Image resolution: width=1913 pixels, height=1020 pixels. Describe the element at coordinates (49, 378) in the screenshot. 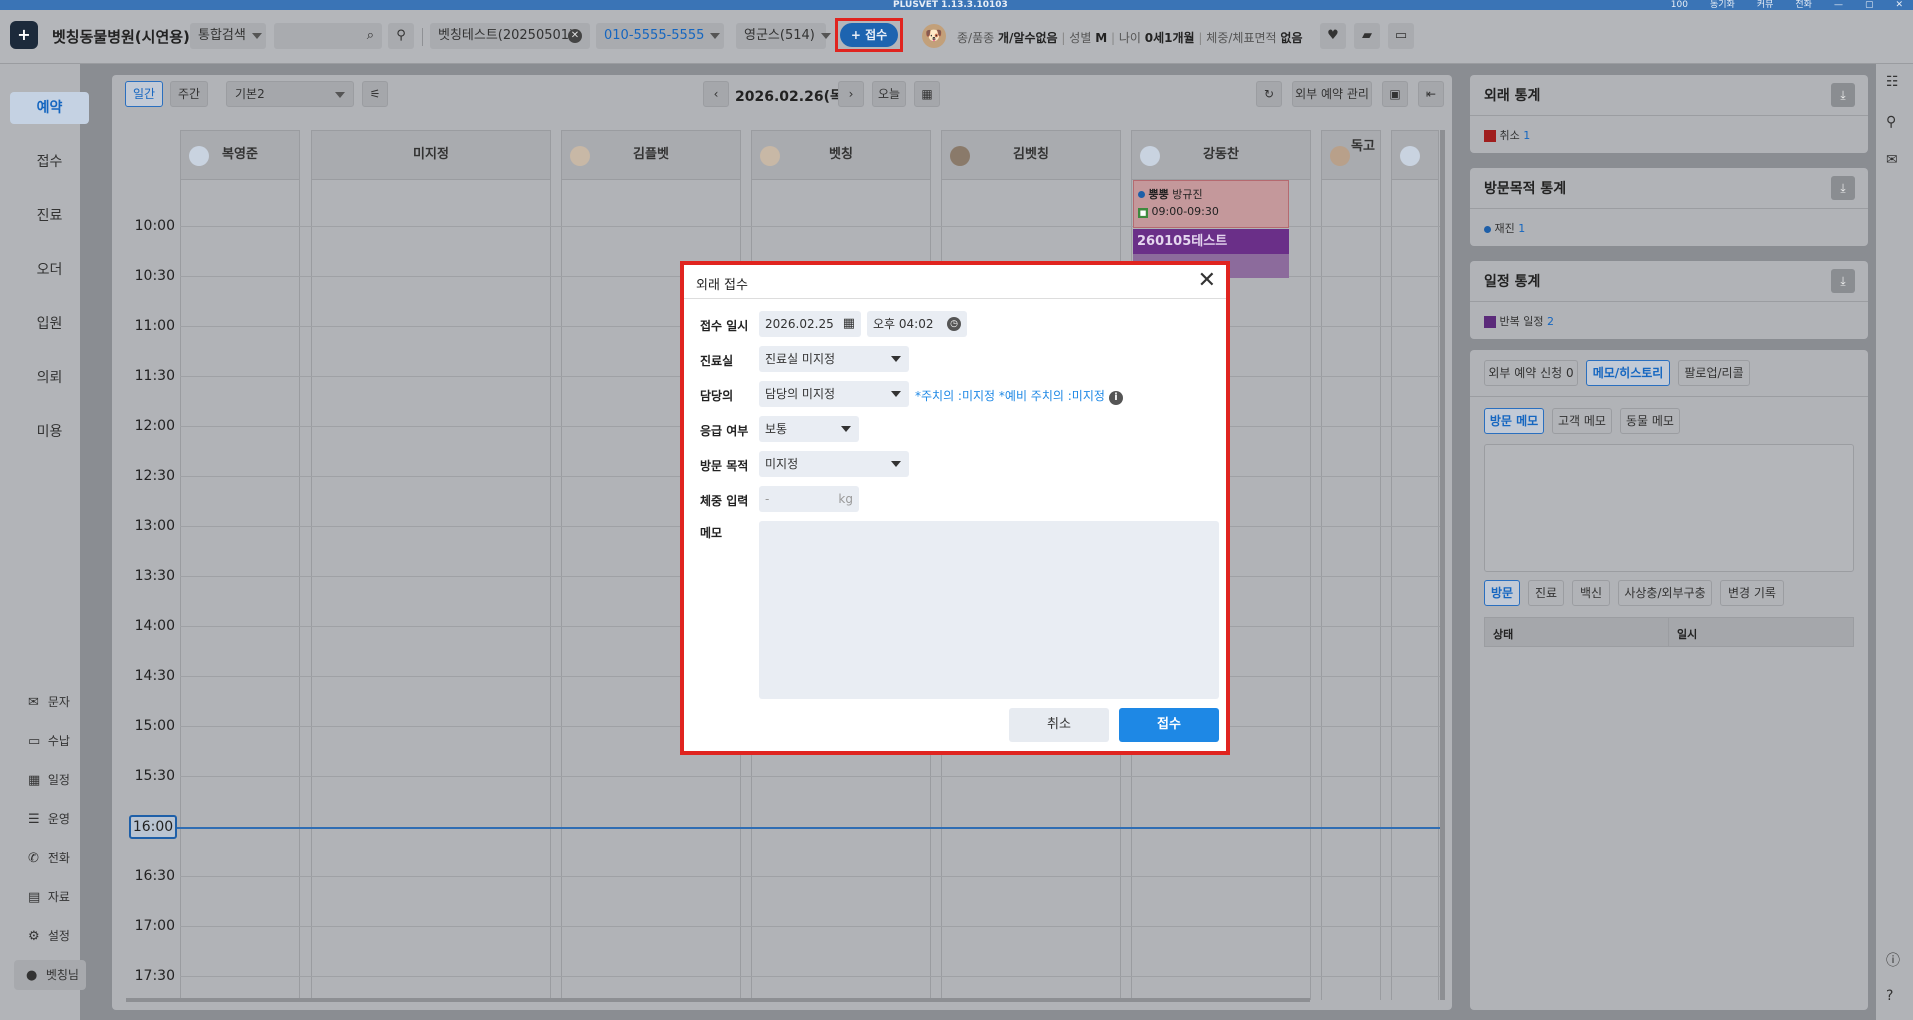

I see `nav-referral: 의뢰` at that location.